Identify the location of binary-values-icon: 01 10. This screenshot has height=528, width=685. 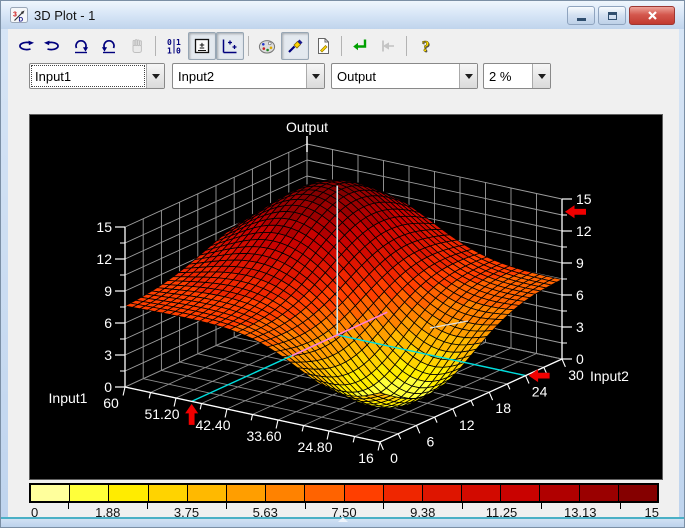
(174, 47).